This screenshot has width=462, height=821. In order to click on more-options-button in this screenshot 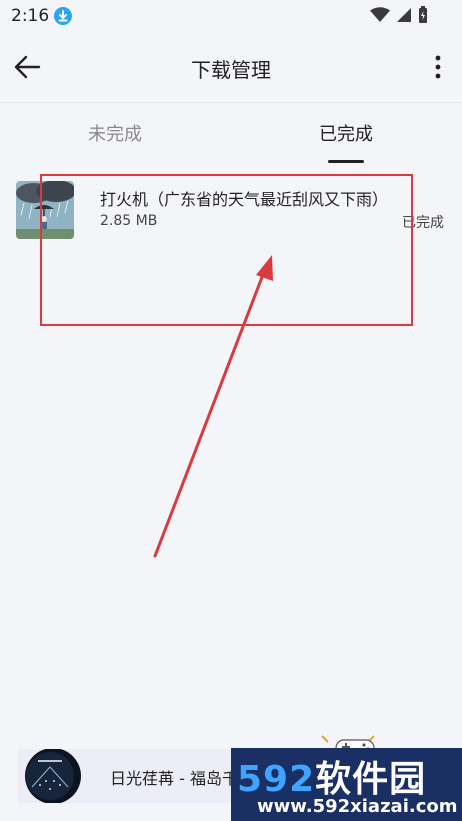, I will do `click(438, 67)`.